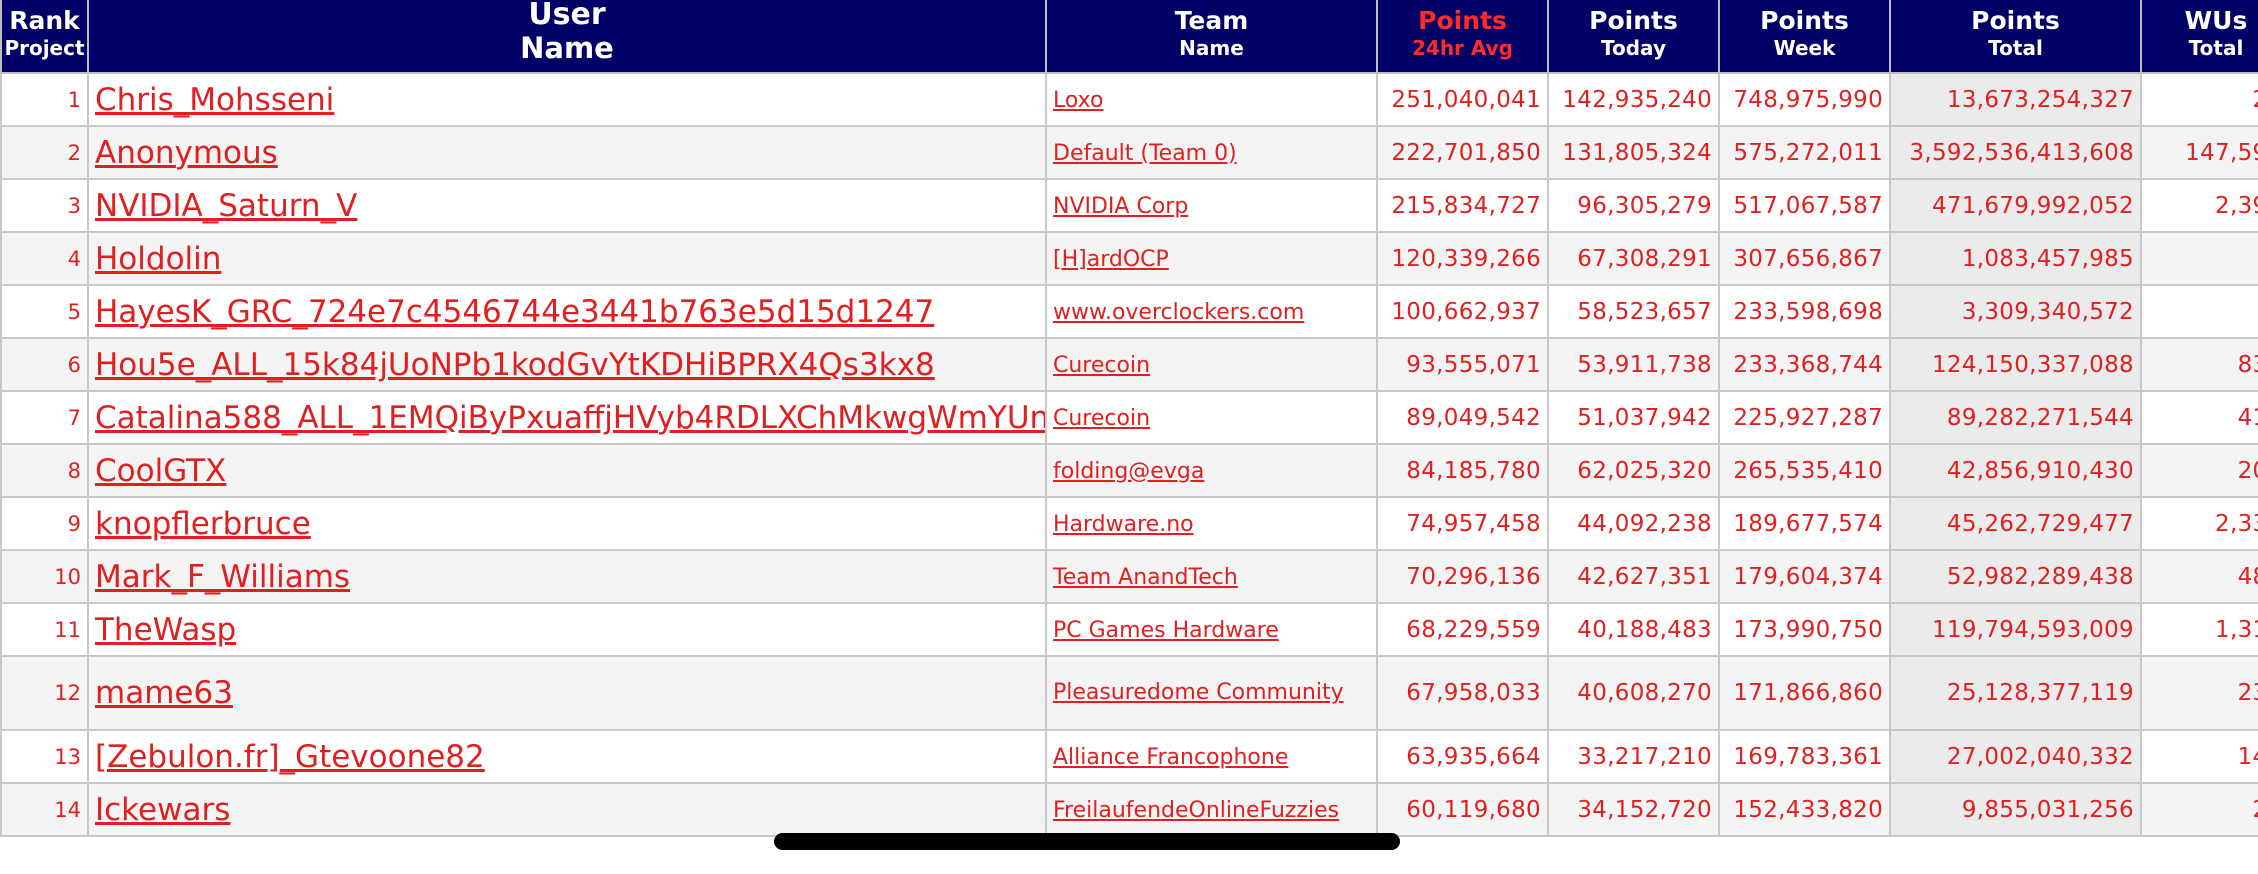 The height and width of the screenshot is (874, 2258). I want to click on points-today-cell: 142,935,240, so click(1633, 99).